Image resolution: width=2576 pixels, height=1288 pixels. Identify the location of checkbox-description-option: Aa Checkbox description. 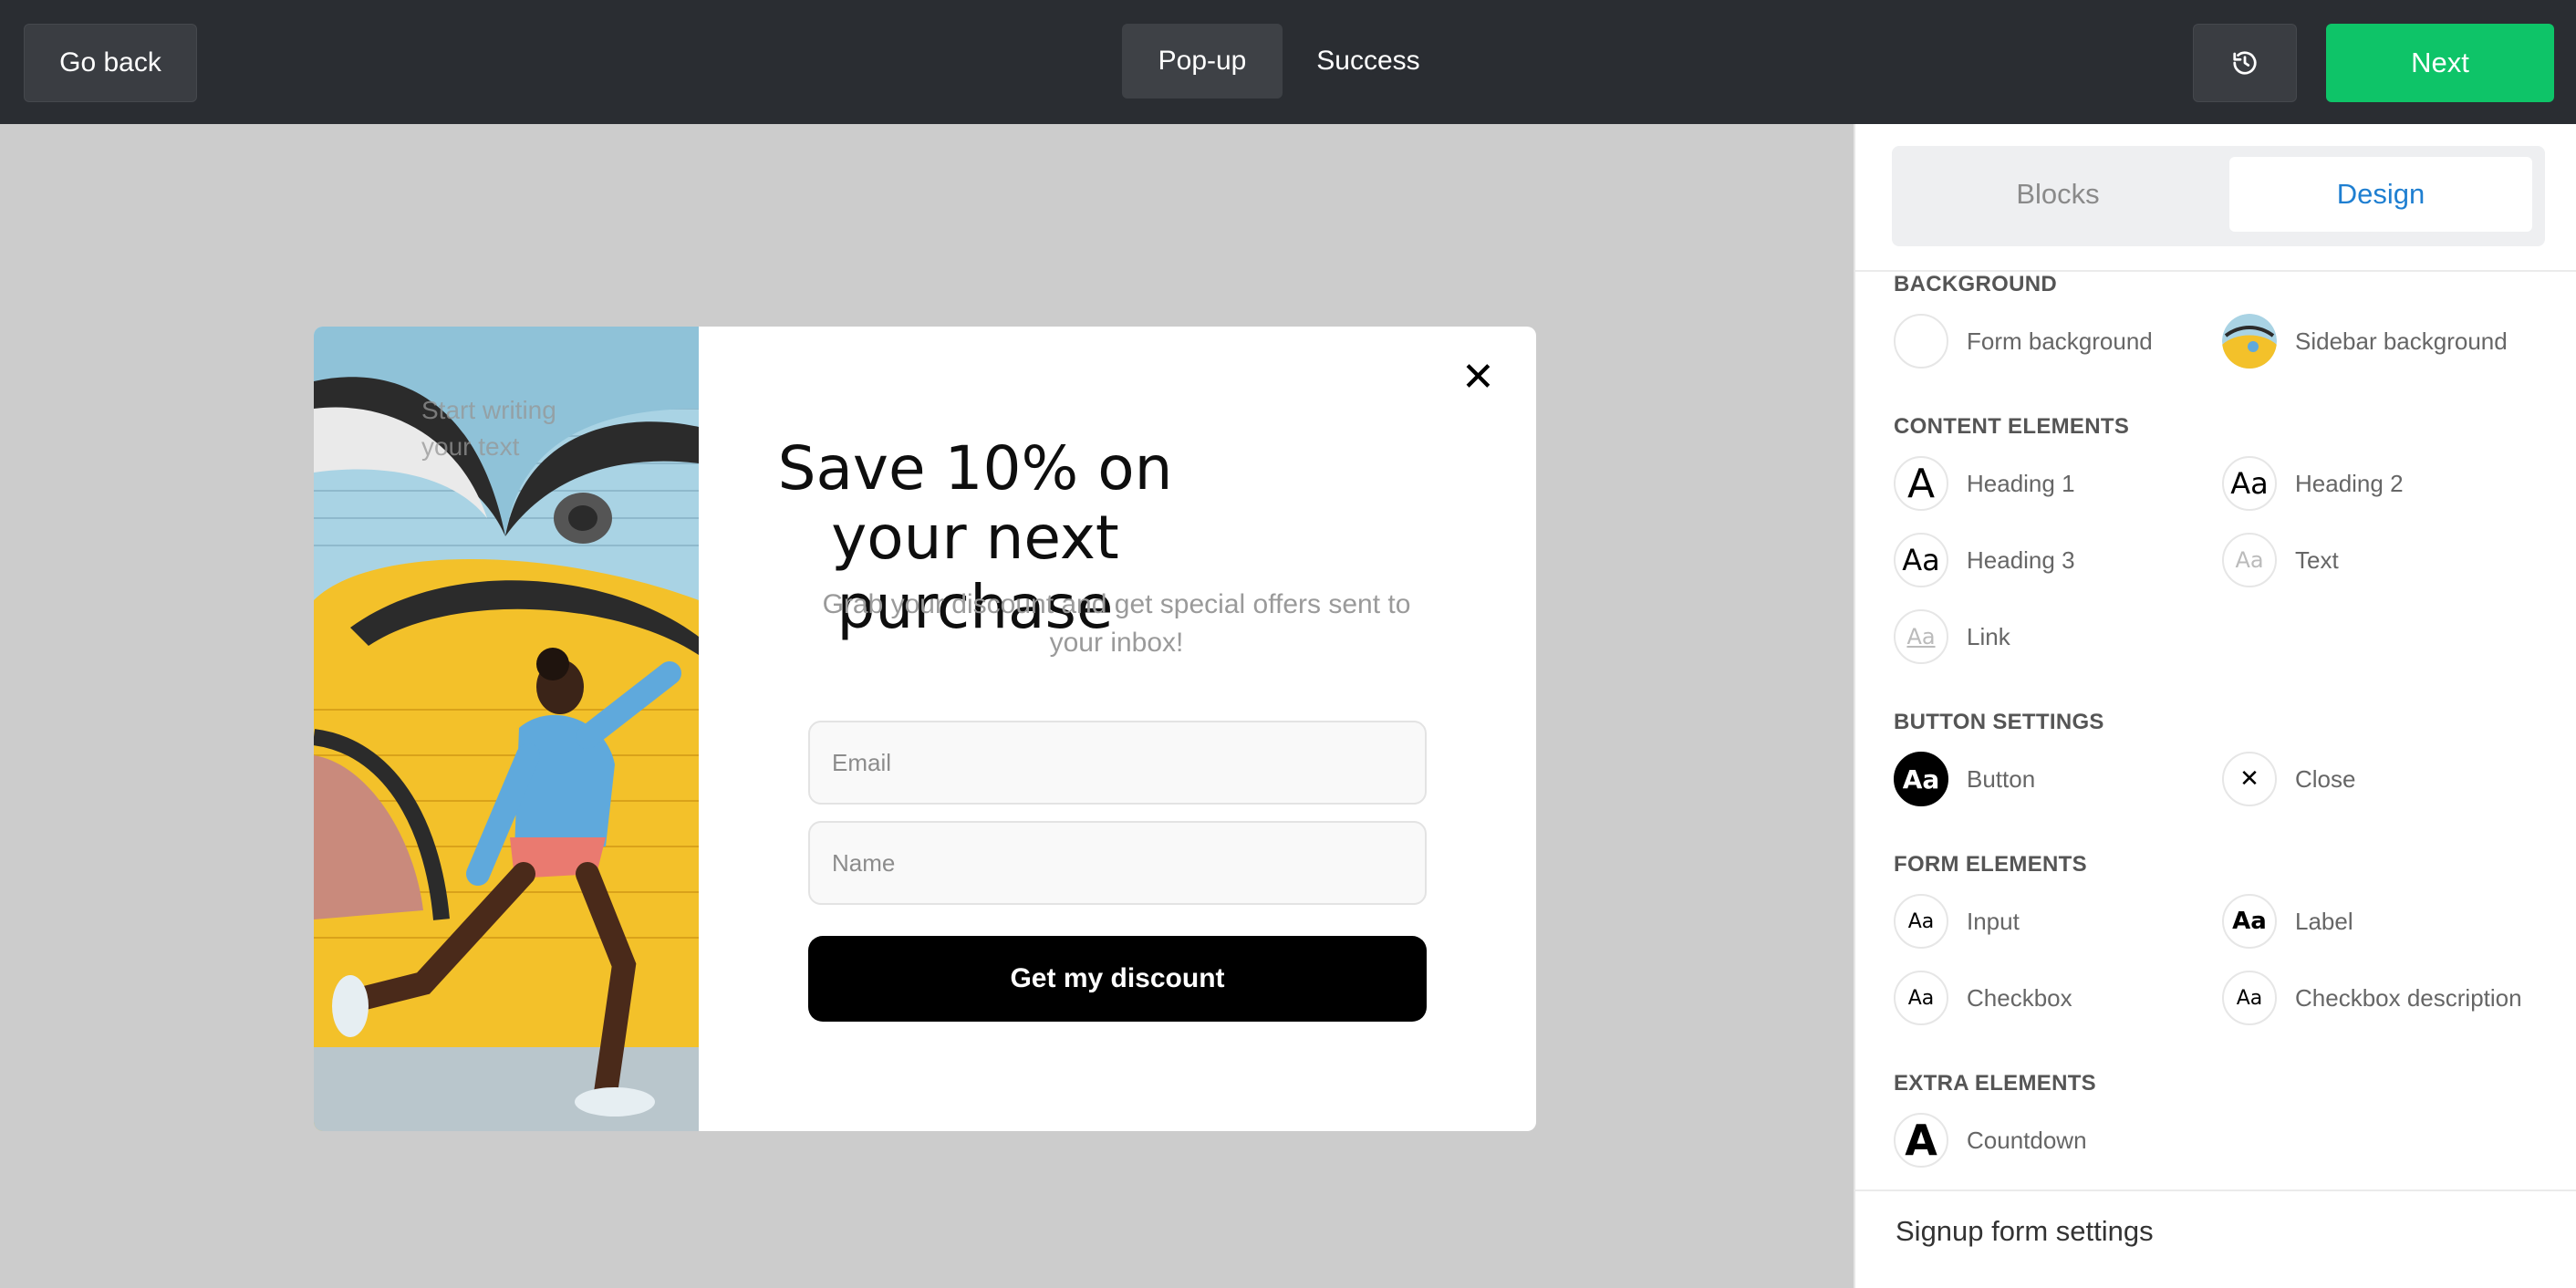
(2372, 998).